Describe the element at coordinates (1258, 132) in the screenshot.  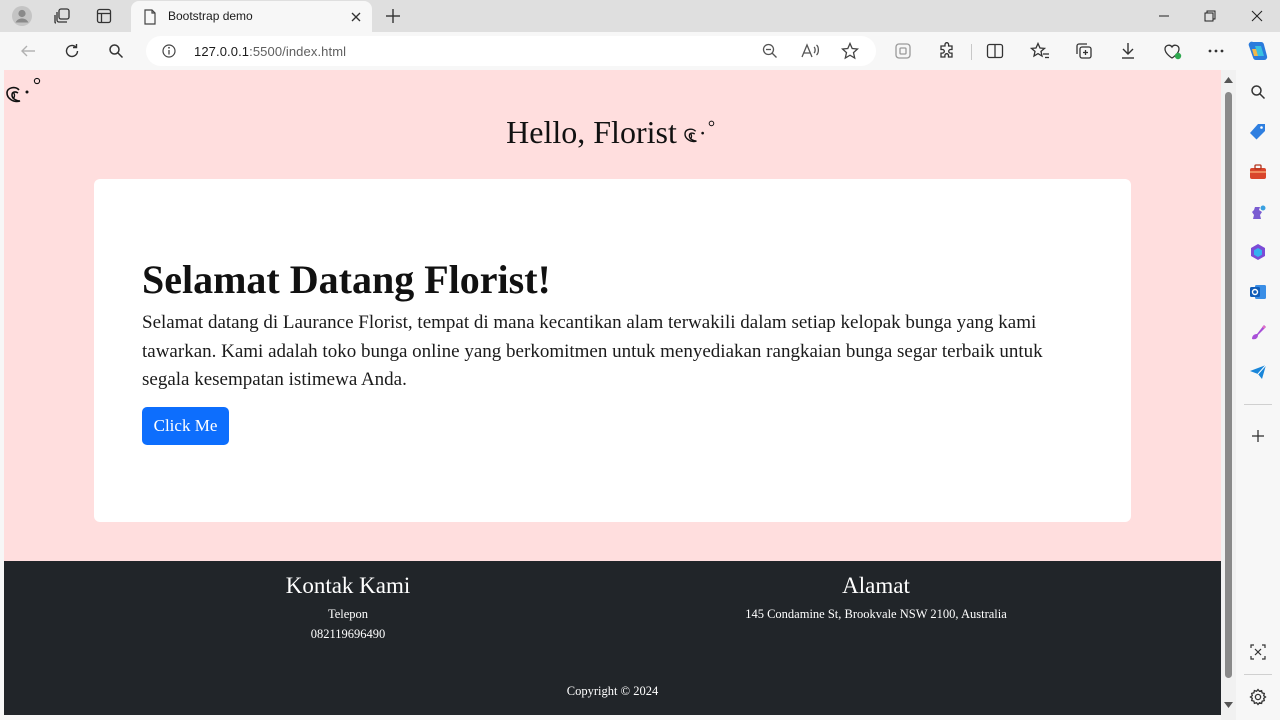
I see `shopping-tag-icon` at that location.